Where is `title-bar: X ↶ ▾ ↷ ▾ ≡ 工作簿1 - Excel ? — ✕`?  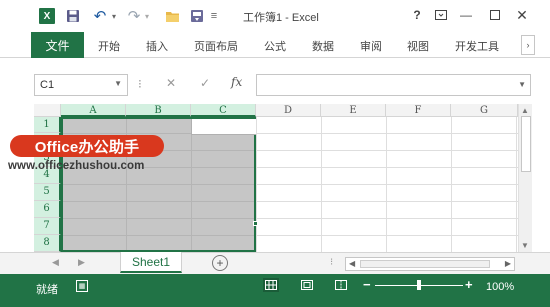 title-bar: X ↶ ▾ ↷ ▾ ≡ 工作簿1 - Excel ? — ✕ is located at coordinates (275, 16).